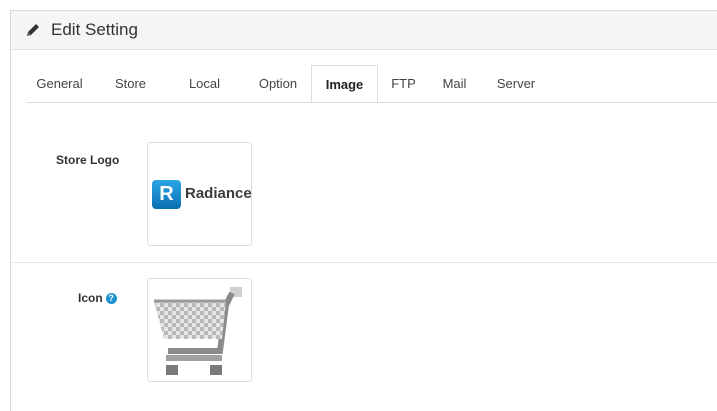  Describe the element at coordinates (218, 193) in the screenshot. I see `radiance-logo-text: Radiance` at that location.